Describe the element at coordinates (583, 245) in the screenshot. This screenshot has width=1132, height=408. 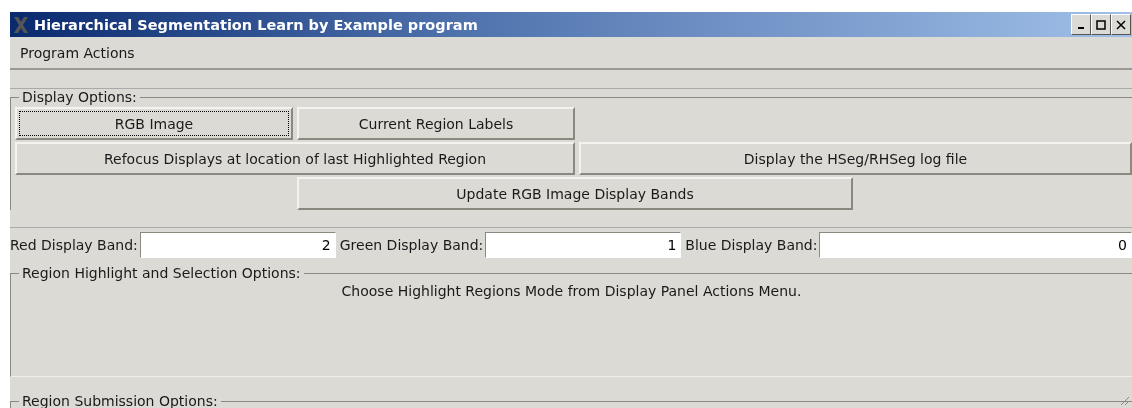
I see `band-input: 1` at that location.